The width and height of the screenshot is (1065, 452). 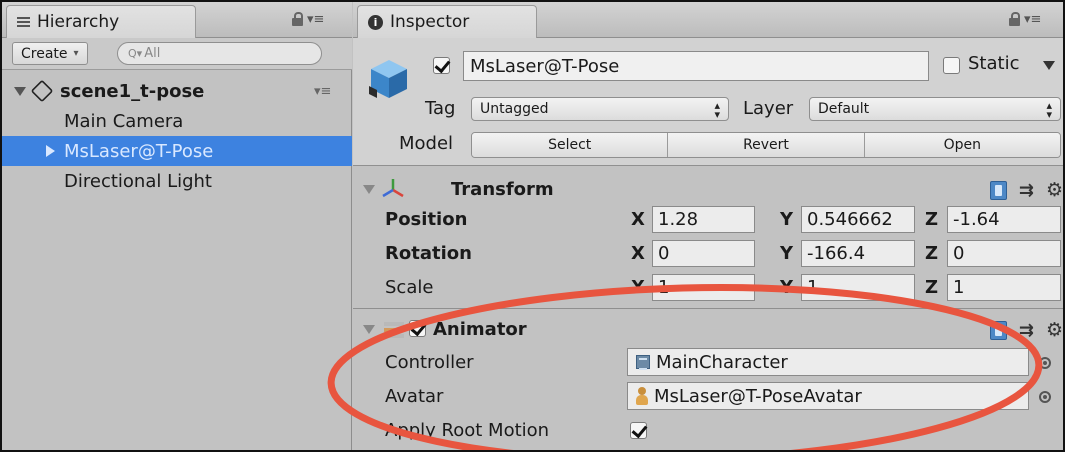 I want to click on static-dropdown-icon, so click(x=1049, y=65).